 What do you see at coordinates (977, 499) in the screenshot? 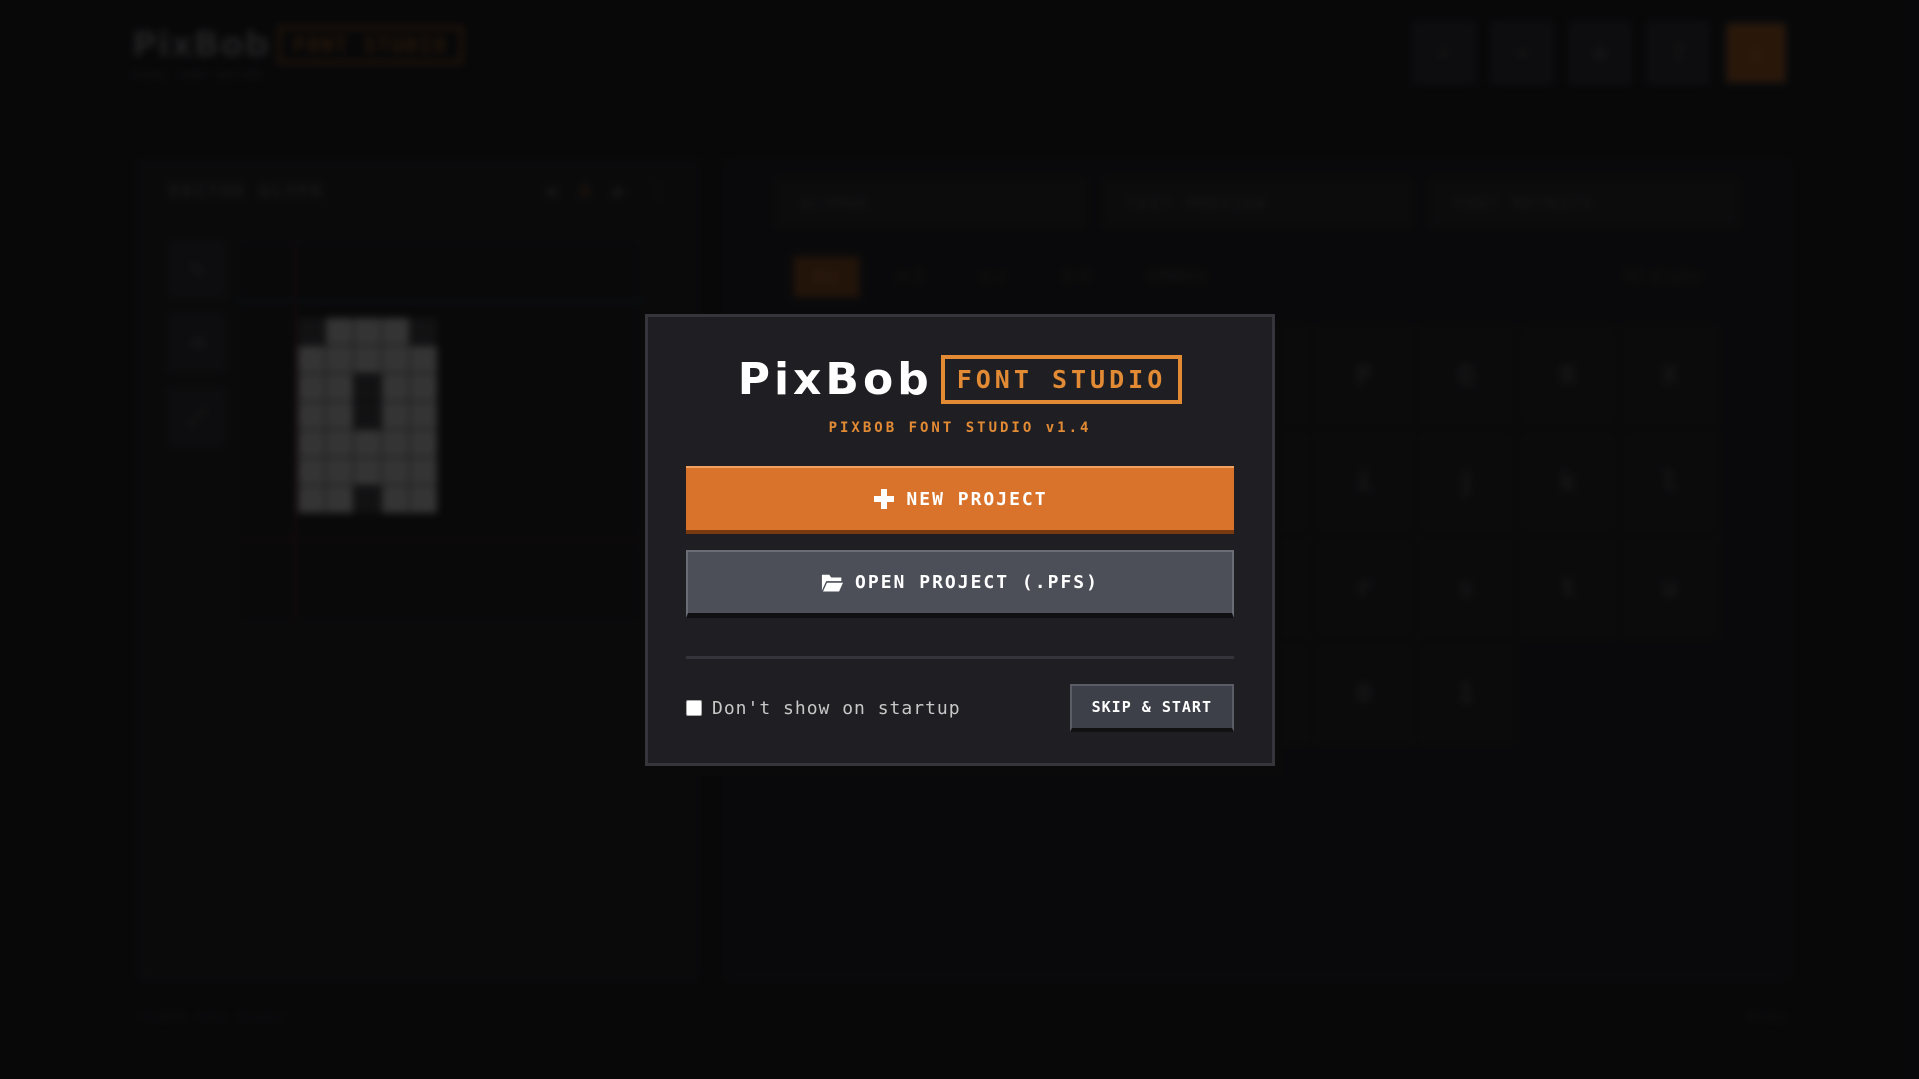
I see `new-project-label: NEW PROJECT` at bounding box center [977, 499].